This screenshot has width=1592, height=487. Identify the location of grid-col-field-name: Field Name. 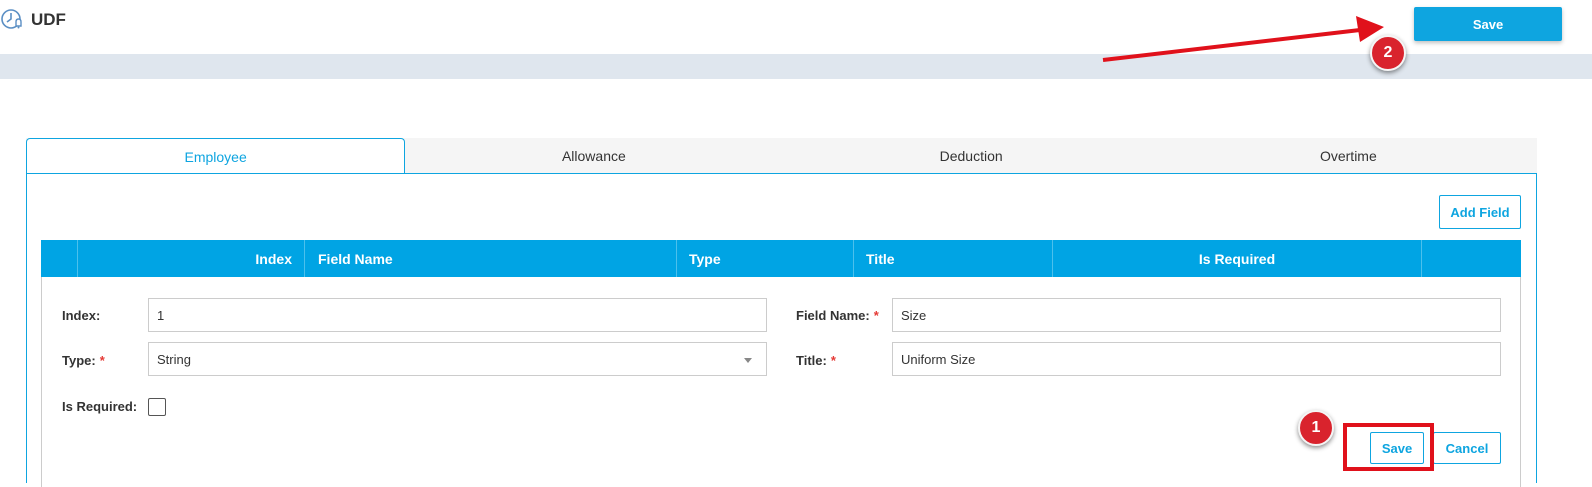
(491, 258).